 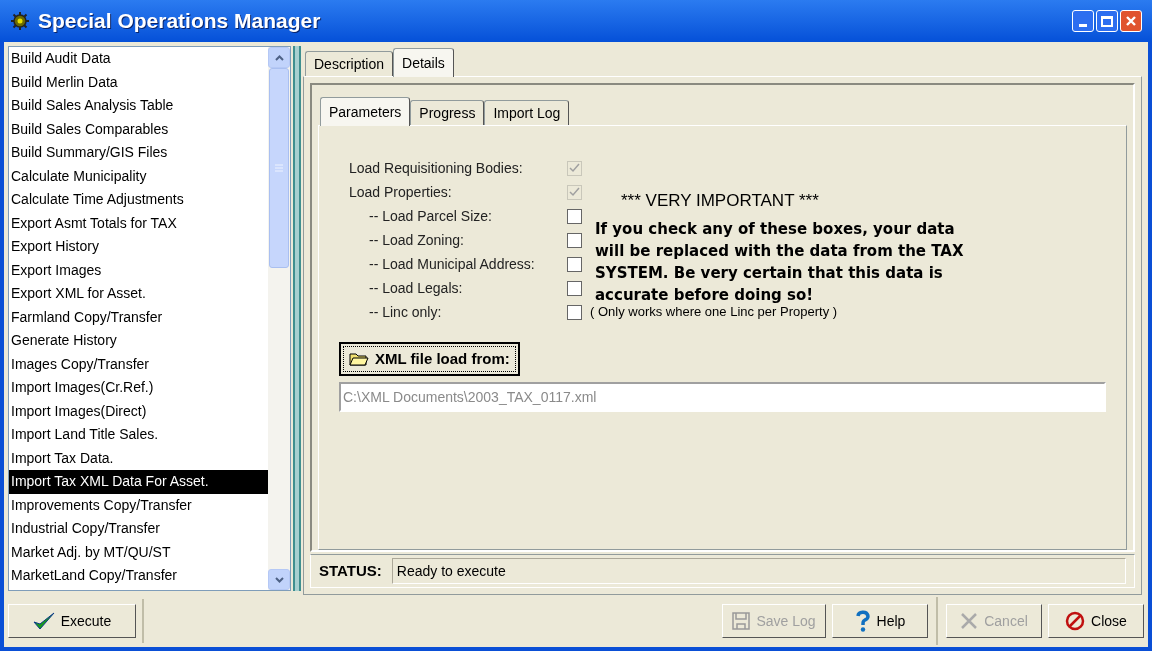 What do you see at coordinates (138, 411) in the screenshot?
I see `operation-item: Import Images(Direct)` at bounding box center [138, 411].